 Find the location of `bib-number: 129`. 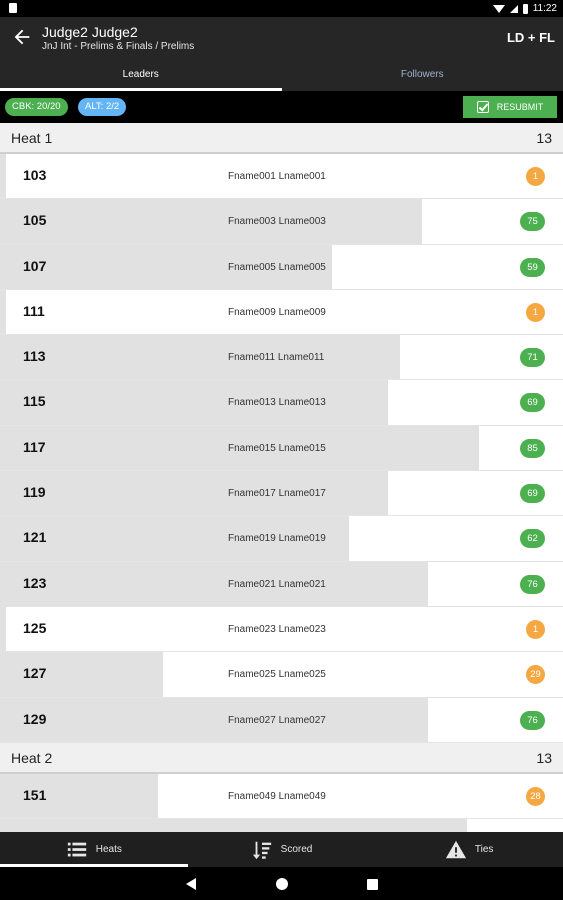

bib-number: 129 is located at coordinates (35, 718).